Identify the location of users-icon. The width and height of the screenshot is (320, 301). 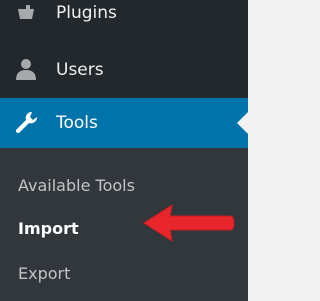
(26, 70).